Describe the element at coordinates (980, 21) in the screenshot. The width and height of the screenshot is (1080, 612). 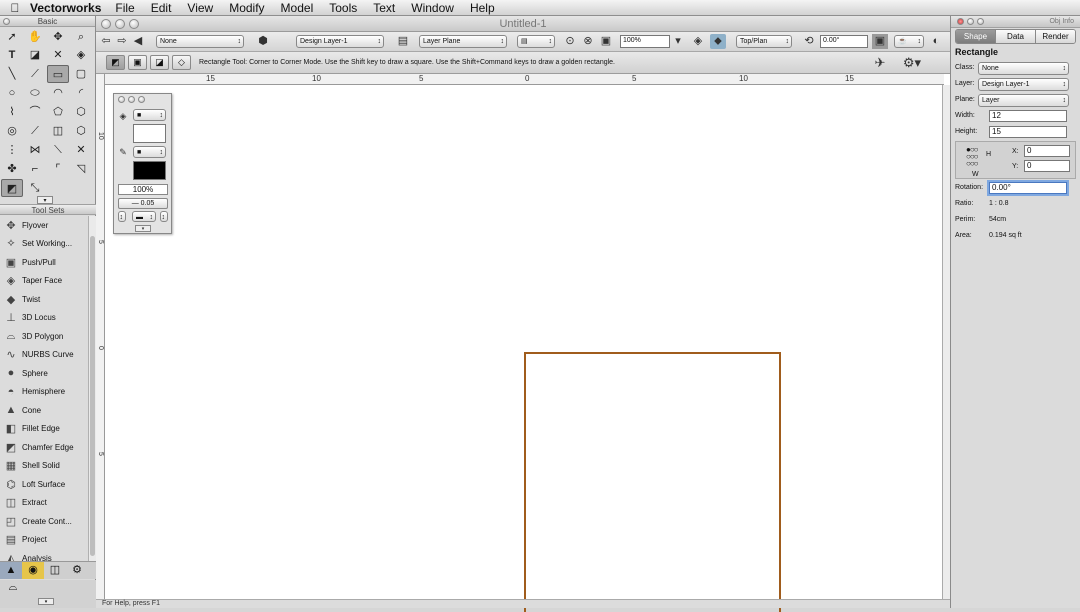
I see `obj-info-zoom-icon` at that location.